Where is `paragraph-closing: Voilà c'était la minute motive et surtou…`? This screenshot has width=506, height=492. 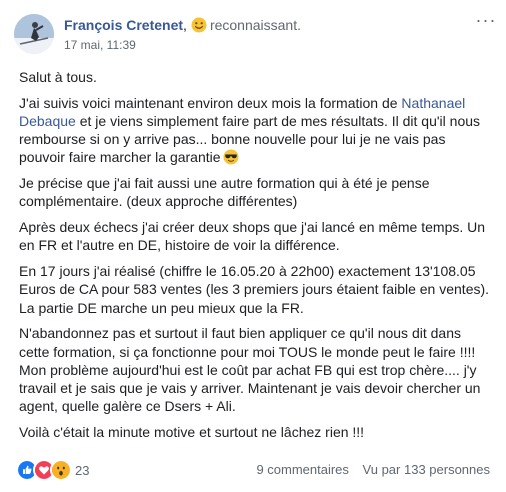 paragraph-closing: Voilà c'était la minute motive et surtou… is located at coordinates (192, 432).